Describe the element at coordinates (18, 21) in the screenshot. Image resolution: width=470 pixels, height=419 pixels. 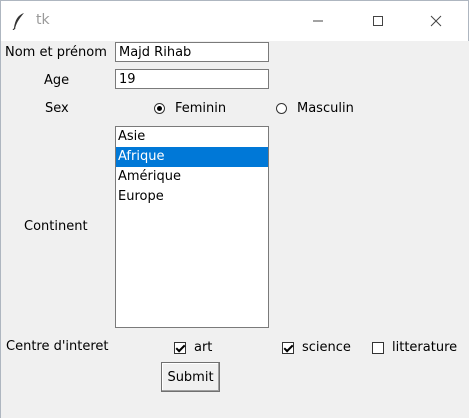
I see `feather-icon` at that location.